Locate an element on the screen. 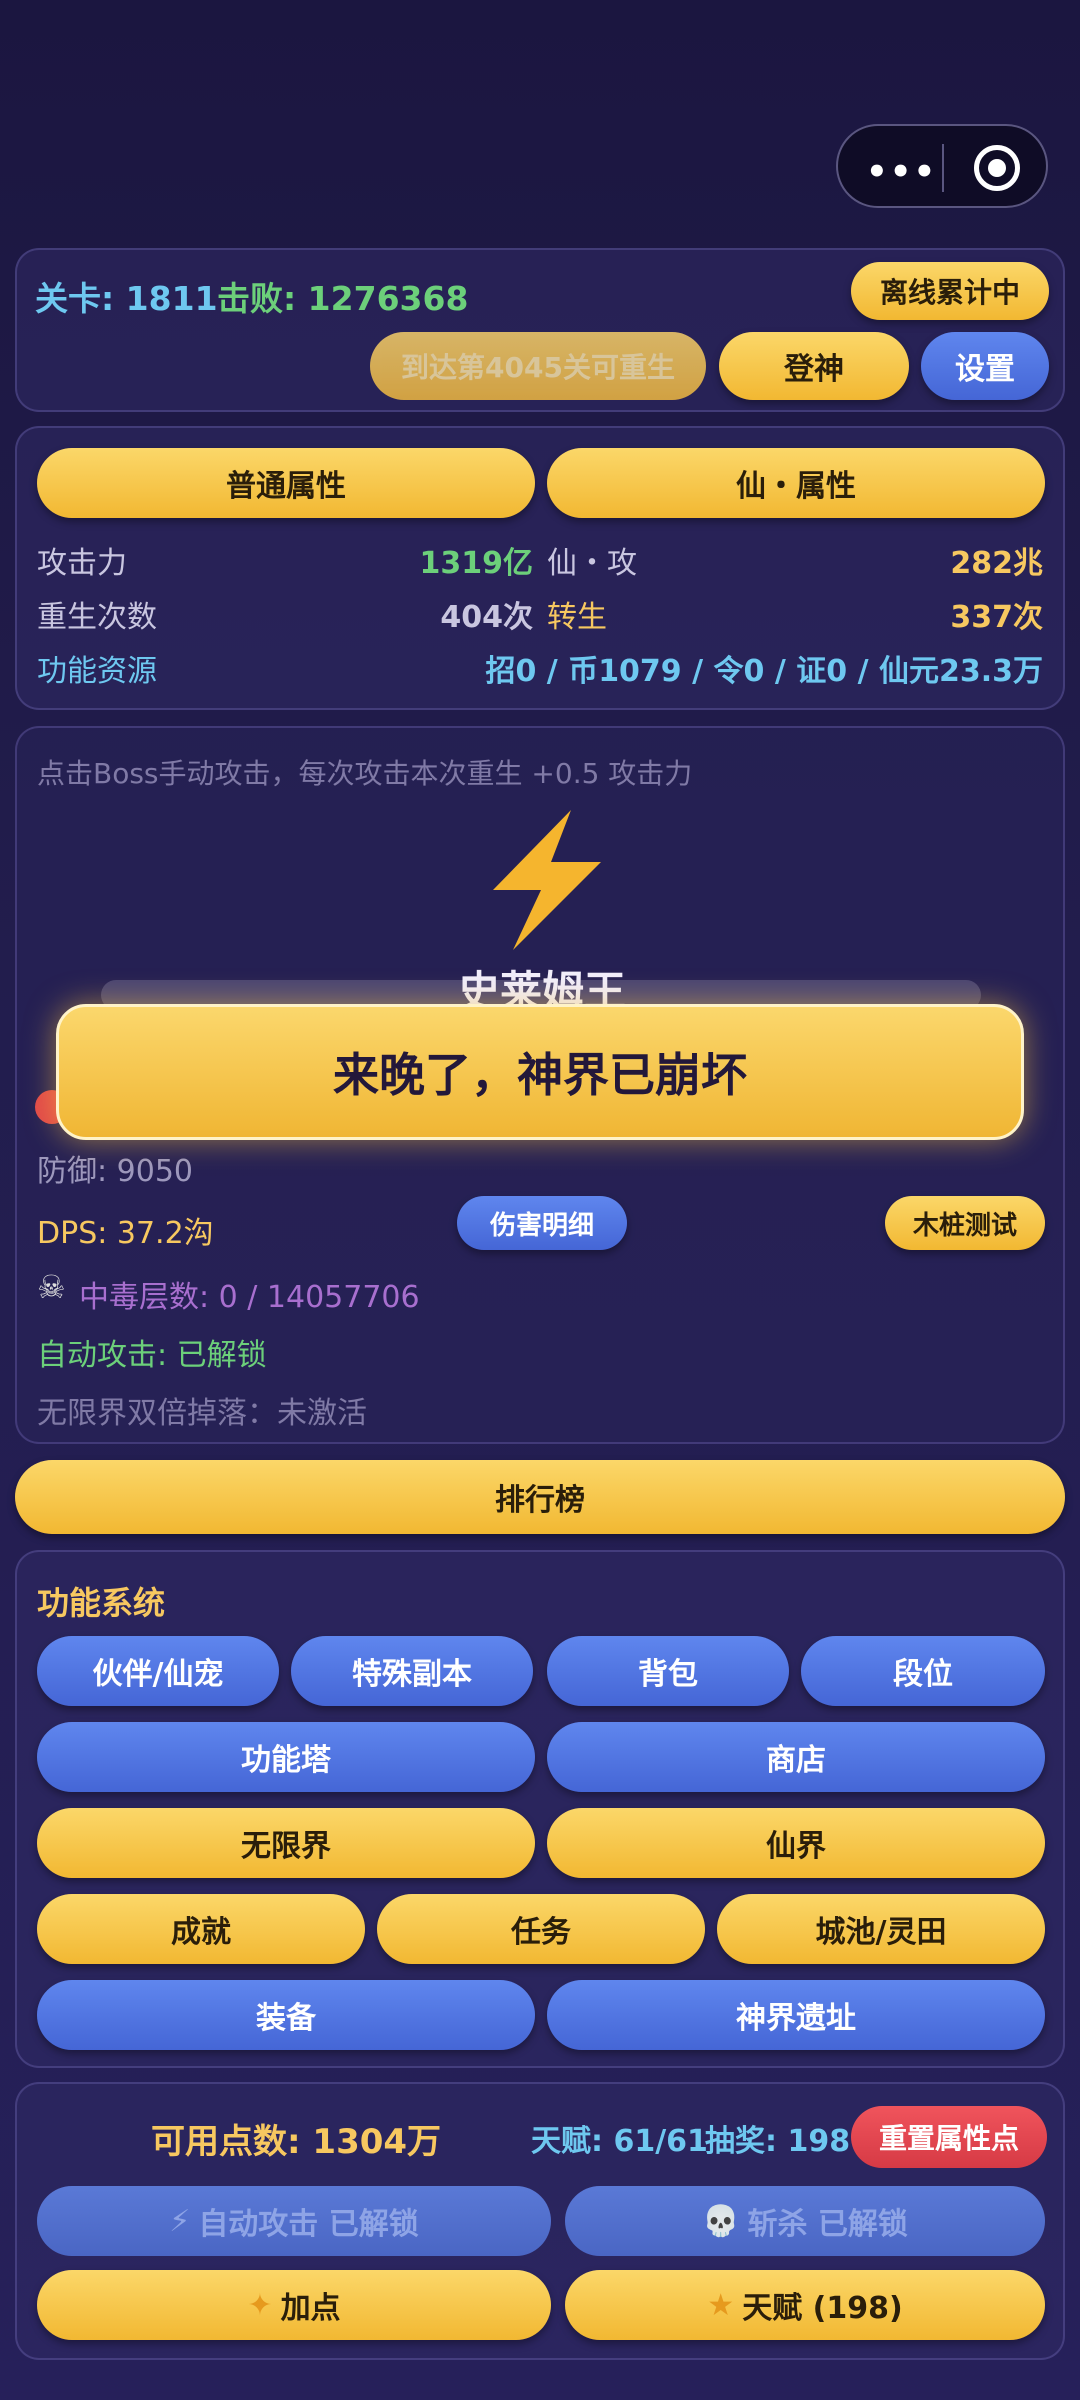 The width and height of the screenshot is (1080, 2400). lightning-icon: ⚡ is located at coordinates (180, 2221).